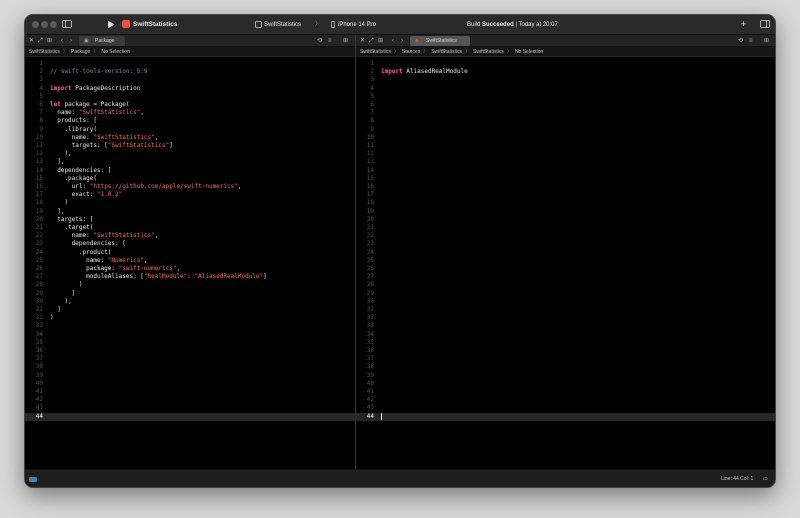  I want to click on code-line: 24 .product(, so click(190, 253).